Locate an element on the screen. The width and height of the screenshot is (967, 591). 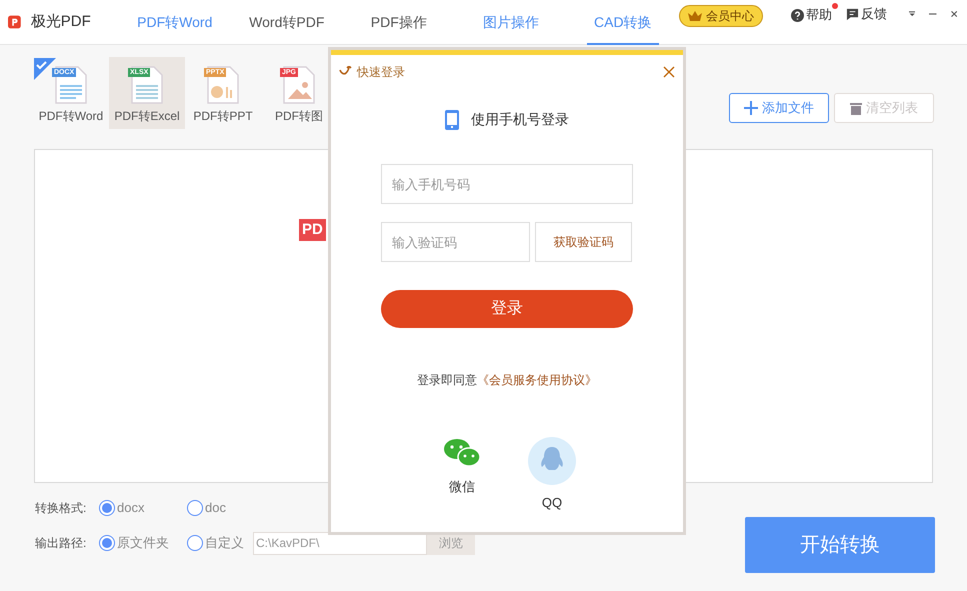
app-title: 极光PDF is located at coordinates (60, 22).